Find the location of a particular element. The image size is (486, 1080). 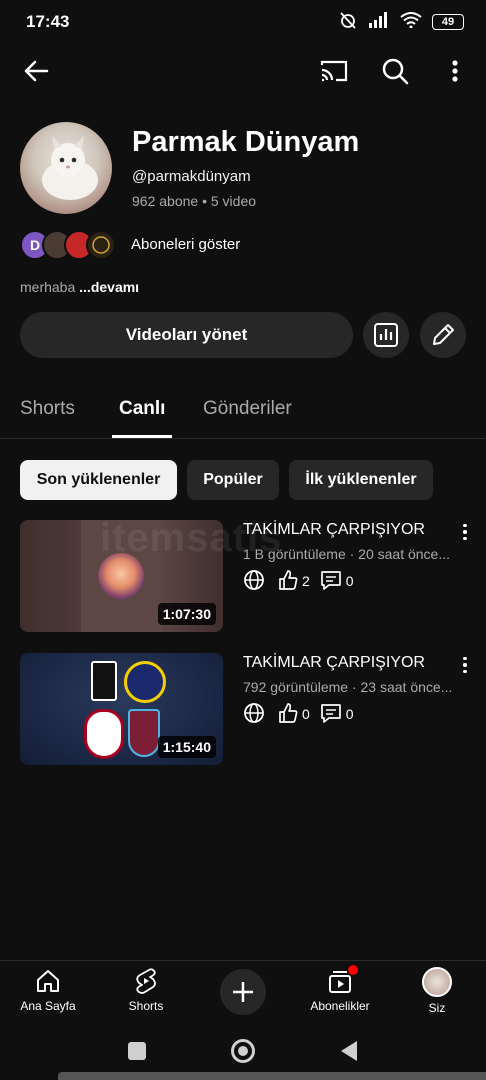

description-more: ...devamı is located at coordinates (109, 287).